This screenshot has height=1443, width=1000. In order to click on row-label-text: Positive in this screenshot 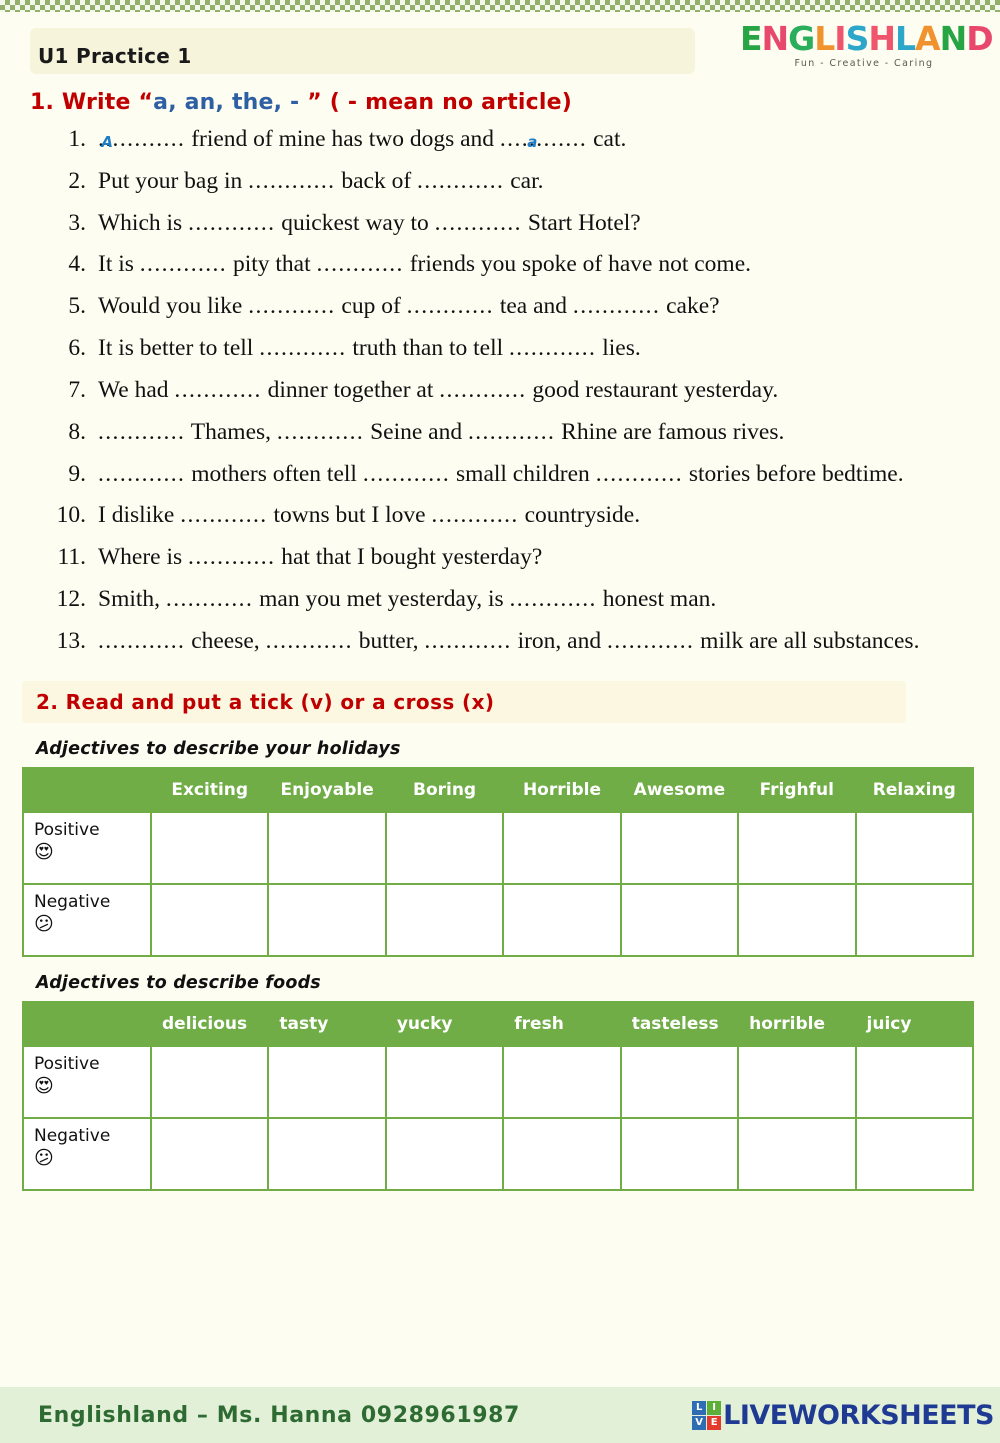, I will do `click(67, 1063)`.